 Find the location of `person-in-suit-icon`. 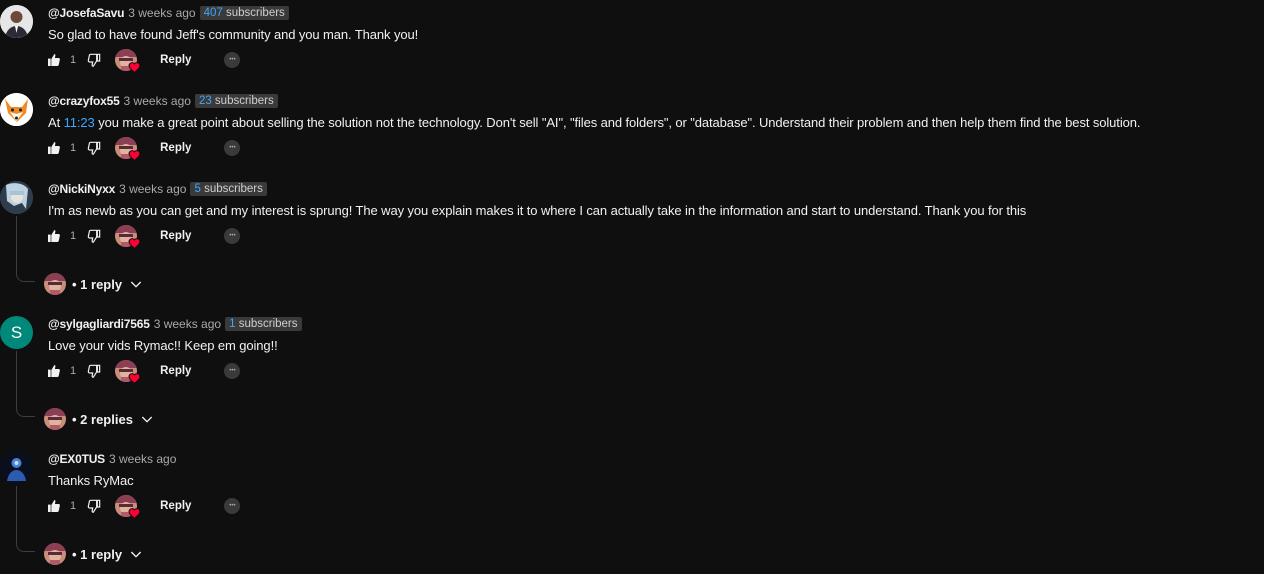

person-in-suit-icon is located at coordinates (16, 21).